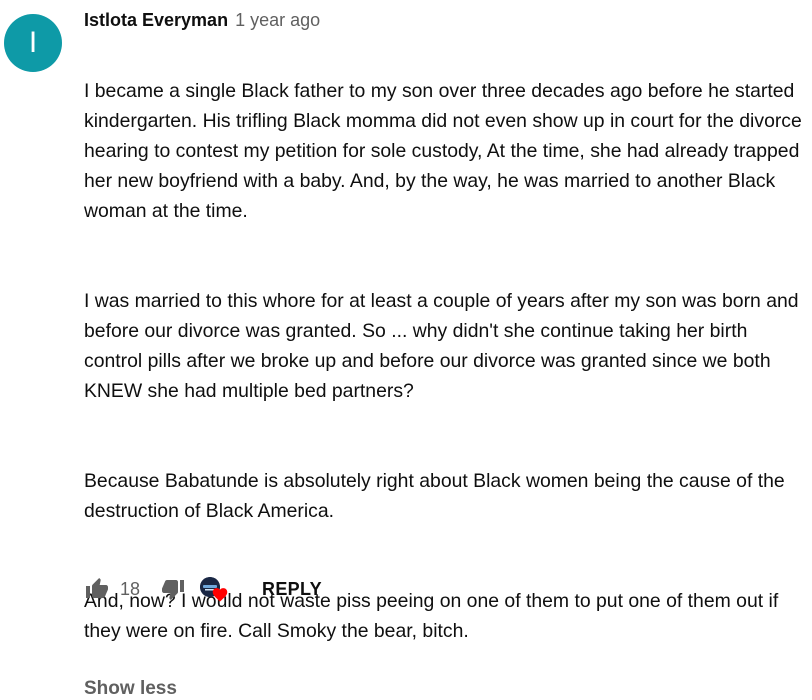  I want to click on dislike-button, so click(173, 589).